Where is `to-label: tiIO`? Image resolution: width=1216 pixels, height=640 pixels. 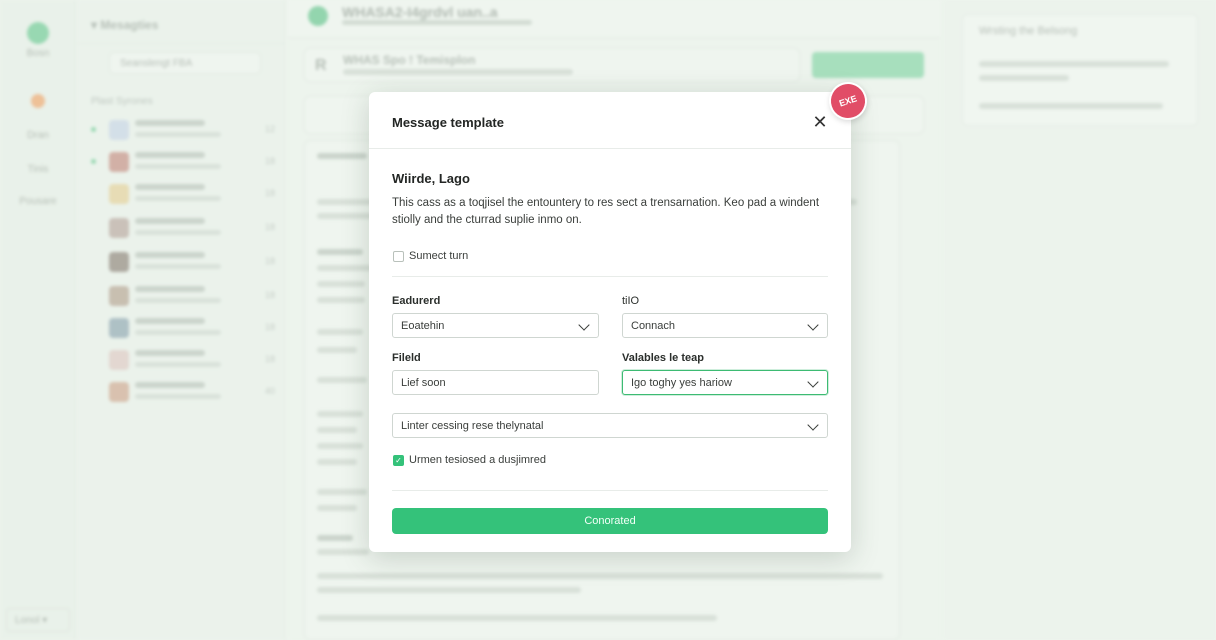
to-label: tiIO is located at coordinates (631, 301).